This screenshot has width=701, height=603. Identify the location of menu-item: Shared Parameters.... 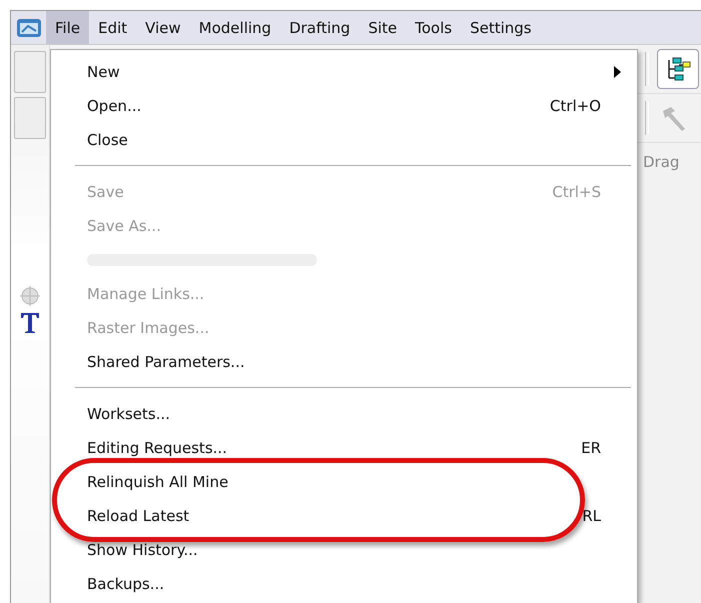
(344, 362).